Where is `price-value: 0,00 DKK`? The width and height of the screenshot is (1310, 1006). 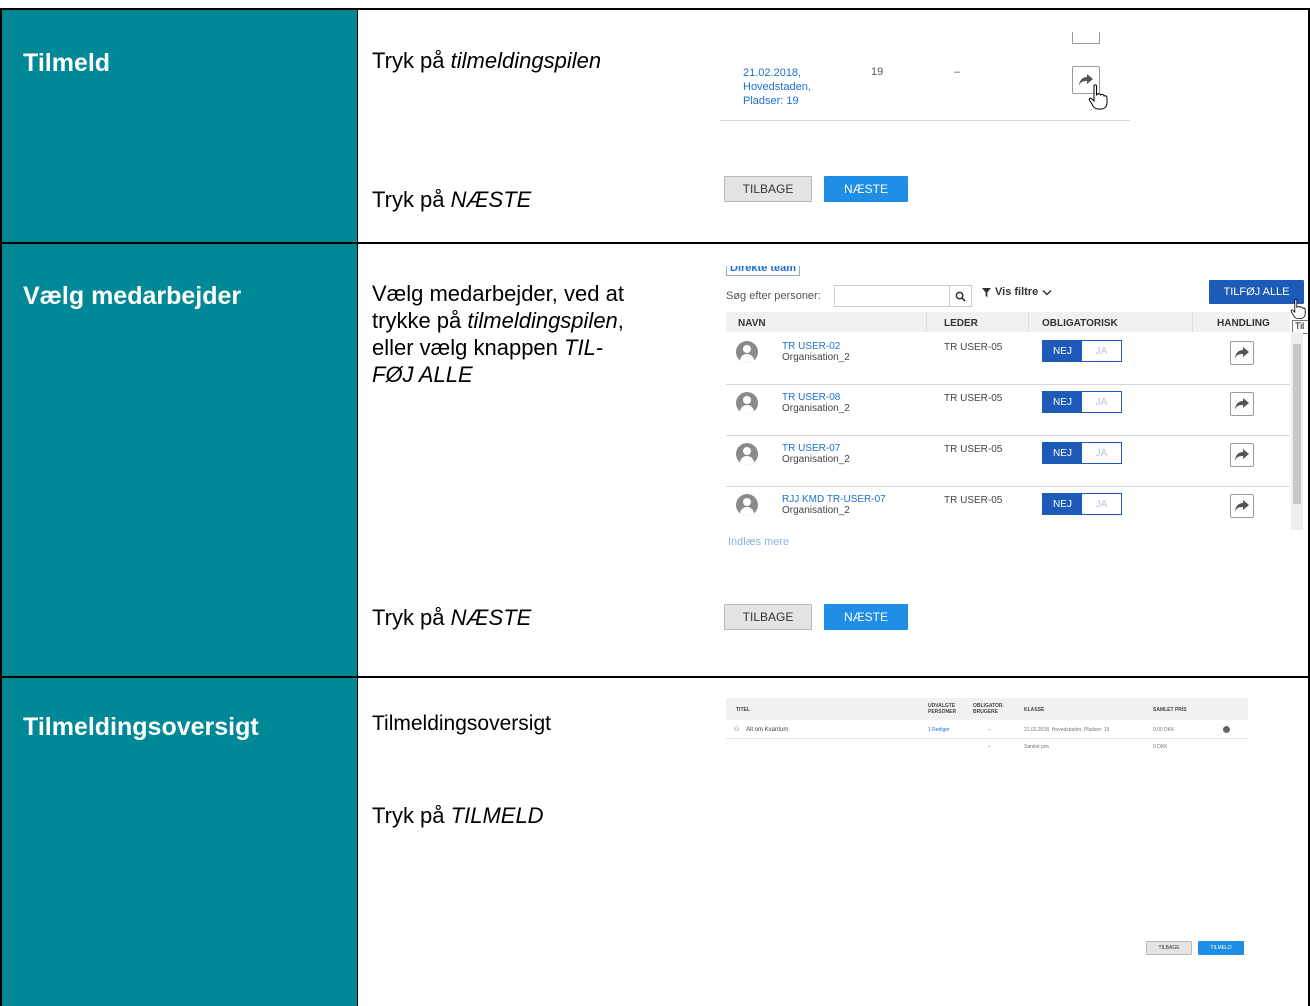 price-value: 0,00 DKK is located at coordinates (1164, 730).